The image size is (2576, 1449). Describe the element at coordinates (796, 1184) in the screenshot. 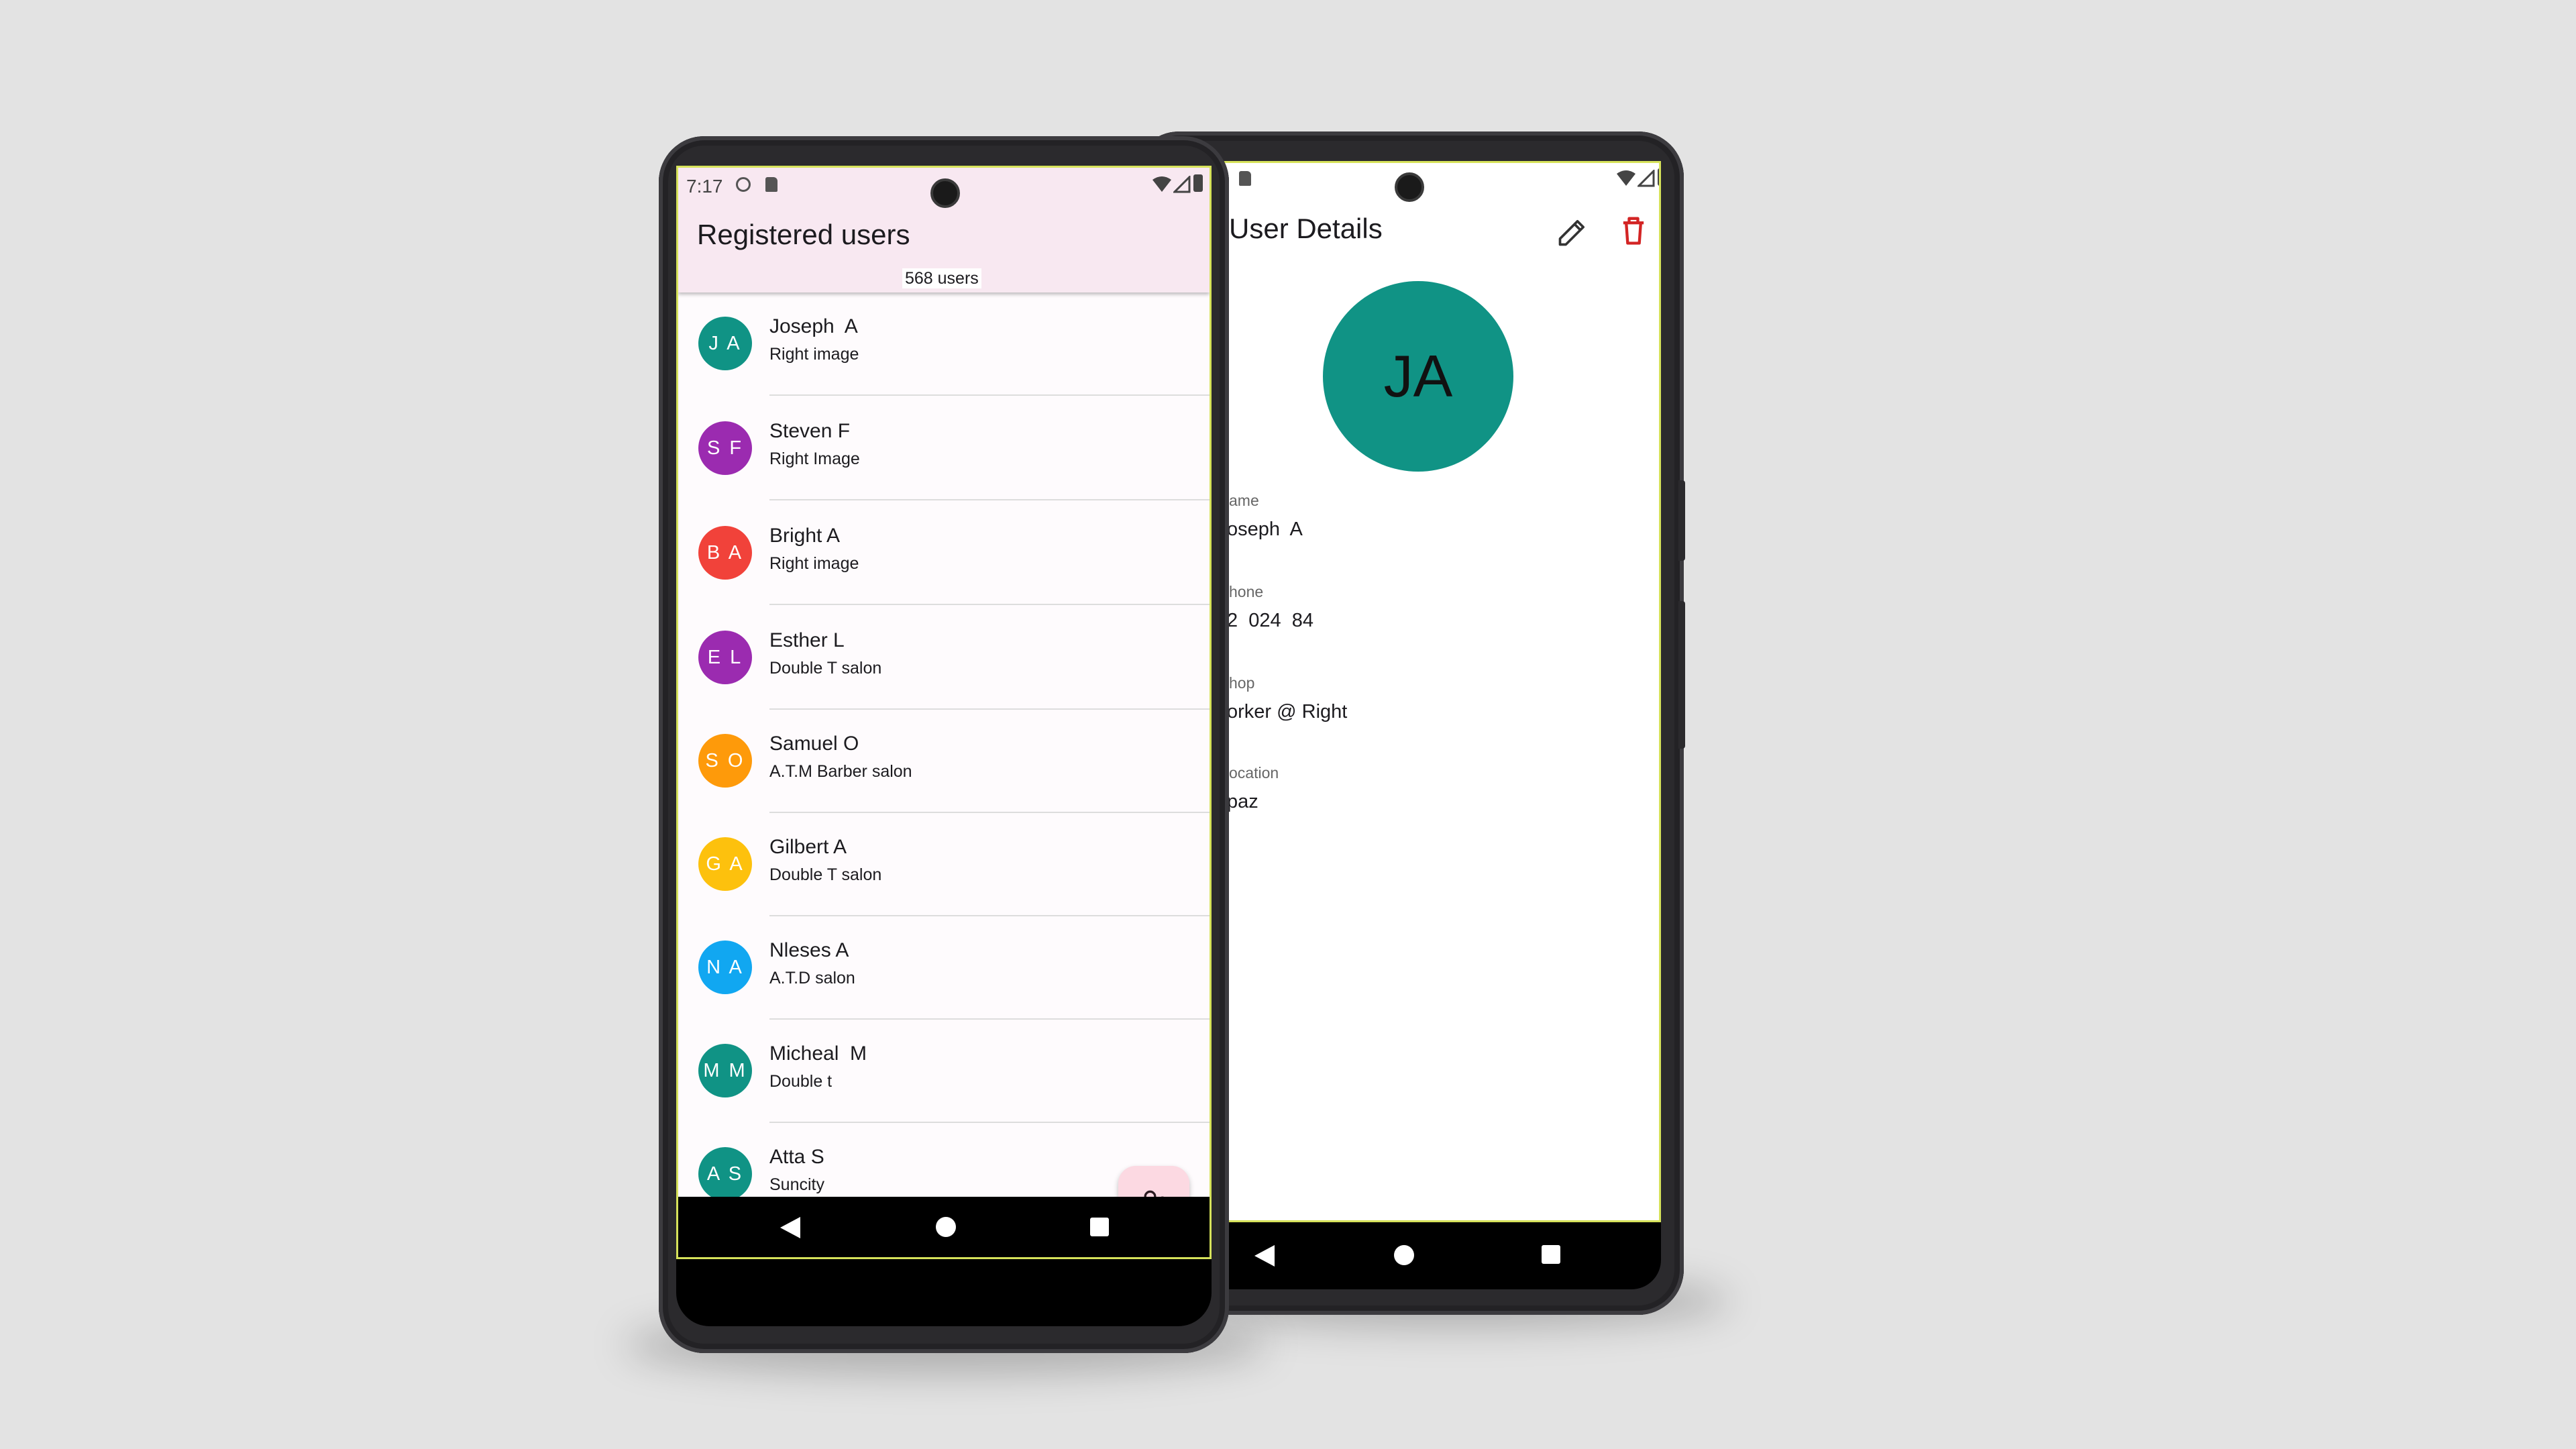

I see `user-subtitle: Suncity` at that location.